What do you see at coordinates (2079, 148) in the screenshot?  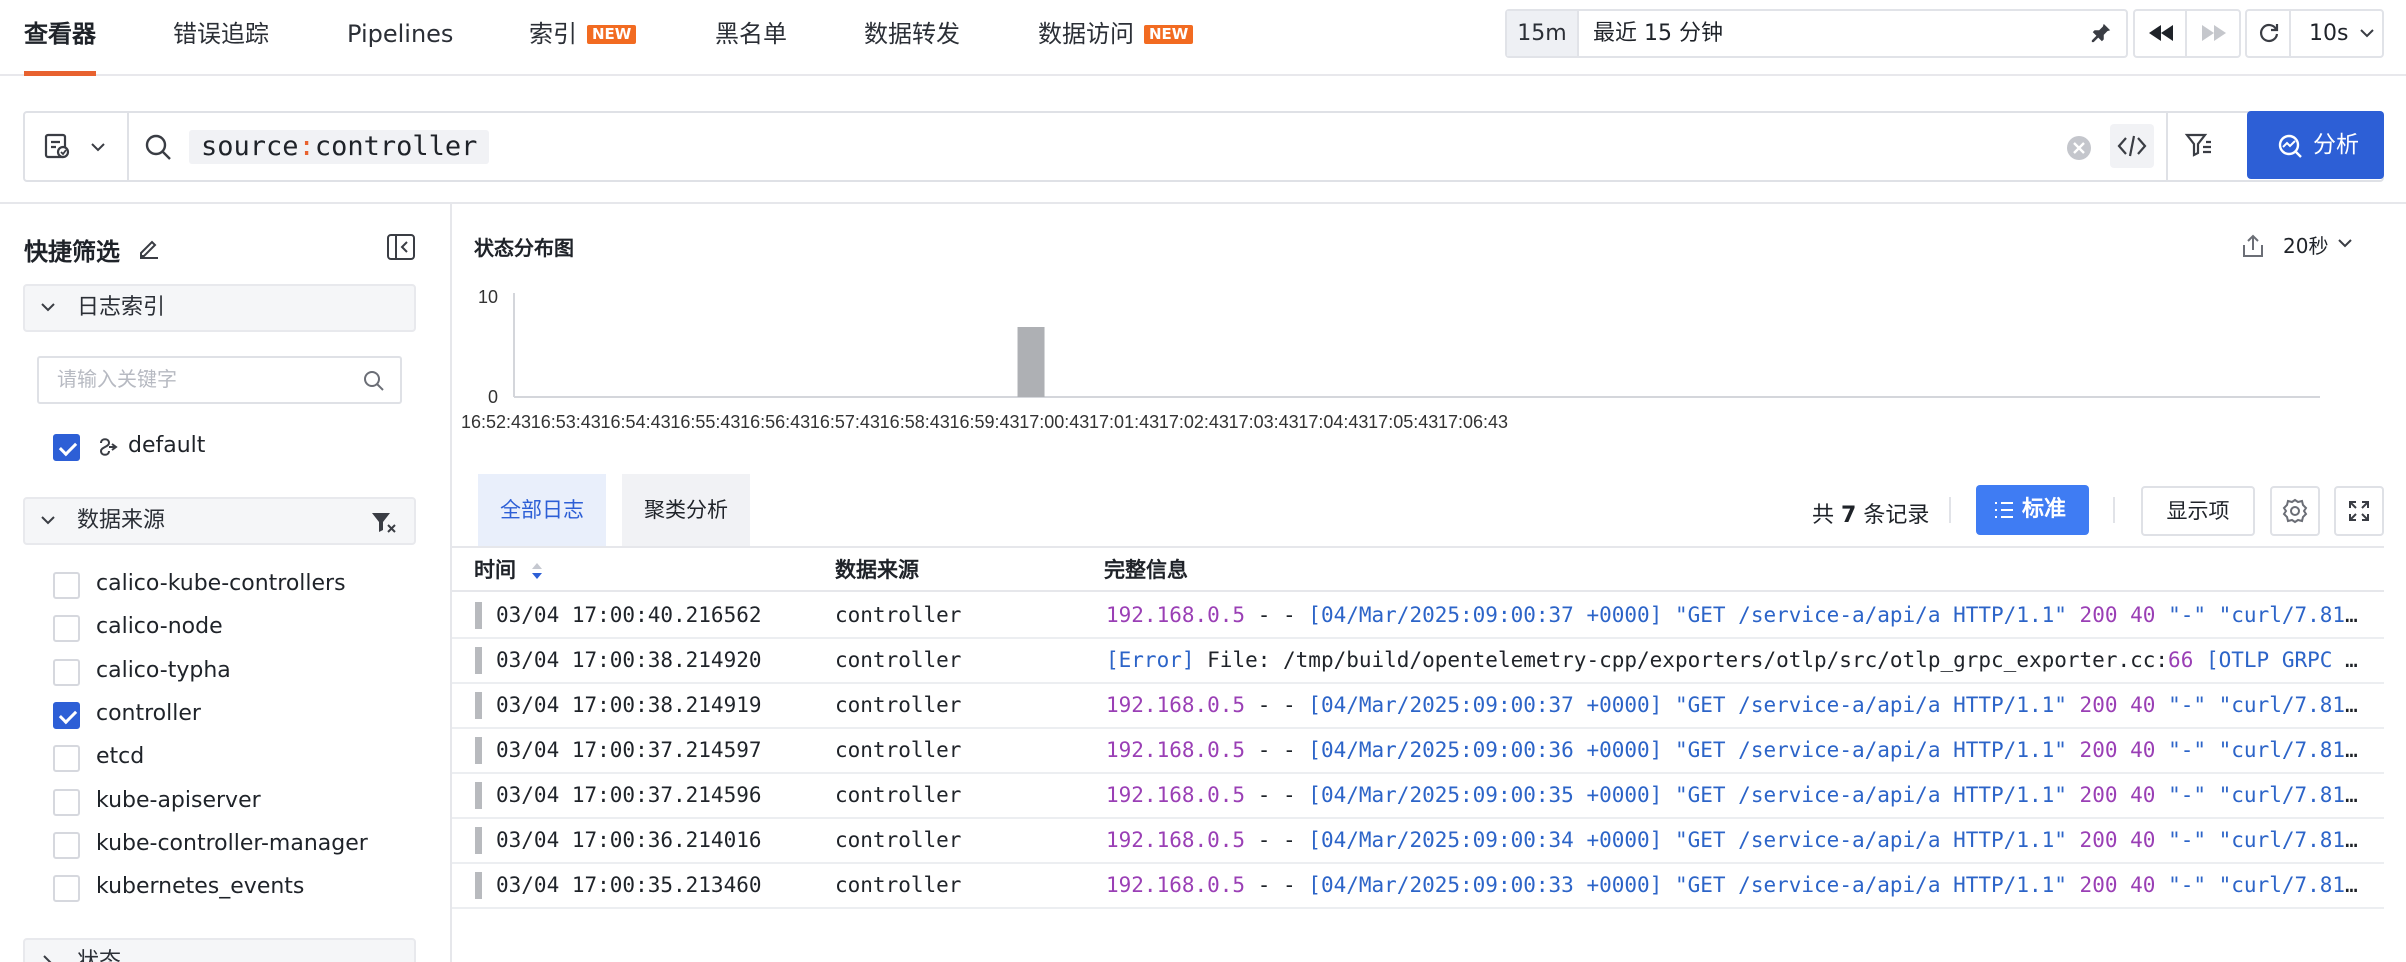 I see `clear-icon` at bounding box center [2079, 148].